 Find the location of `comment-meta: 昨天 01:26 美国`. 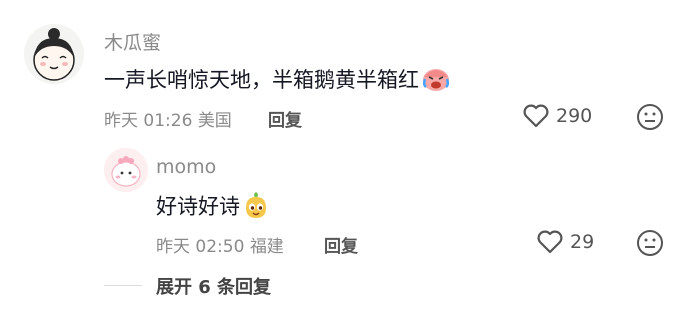

comment-meta: 昨天 01:26 美国 is located at coordinates (168, 118).